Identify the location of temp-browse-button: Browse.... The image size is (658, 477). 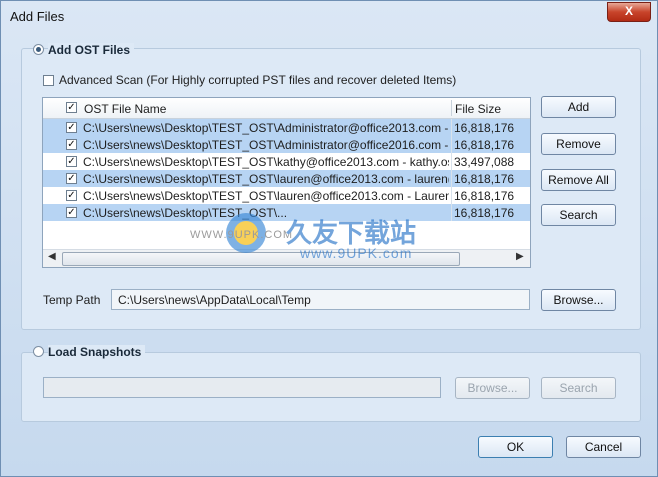
(578, 300).